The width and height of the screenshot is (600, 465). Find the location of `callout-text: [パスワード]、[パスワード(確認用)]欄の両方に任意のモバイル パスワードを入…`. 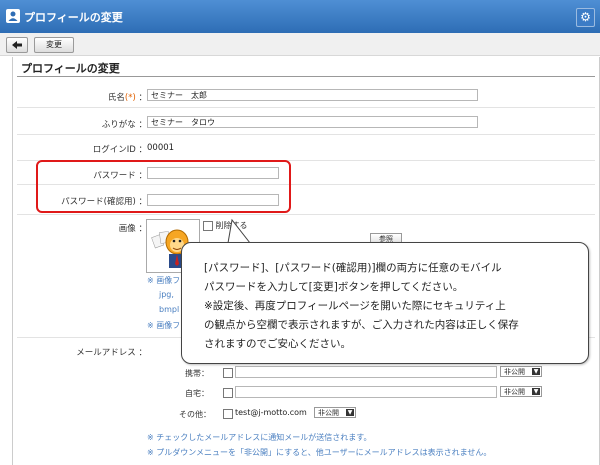

callout-text: [パスワード]、[パスワード(確認用)]欄の両方に任意のモバイル パスワードを入… is located at coordinates (389, 306).